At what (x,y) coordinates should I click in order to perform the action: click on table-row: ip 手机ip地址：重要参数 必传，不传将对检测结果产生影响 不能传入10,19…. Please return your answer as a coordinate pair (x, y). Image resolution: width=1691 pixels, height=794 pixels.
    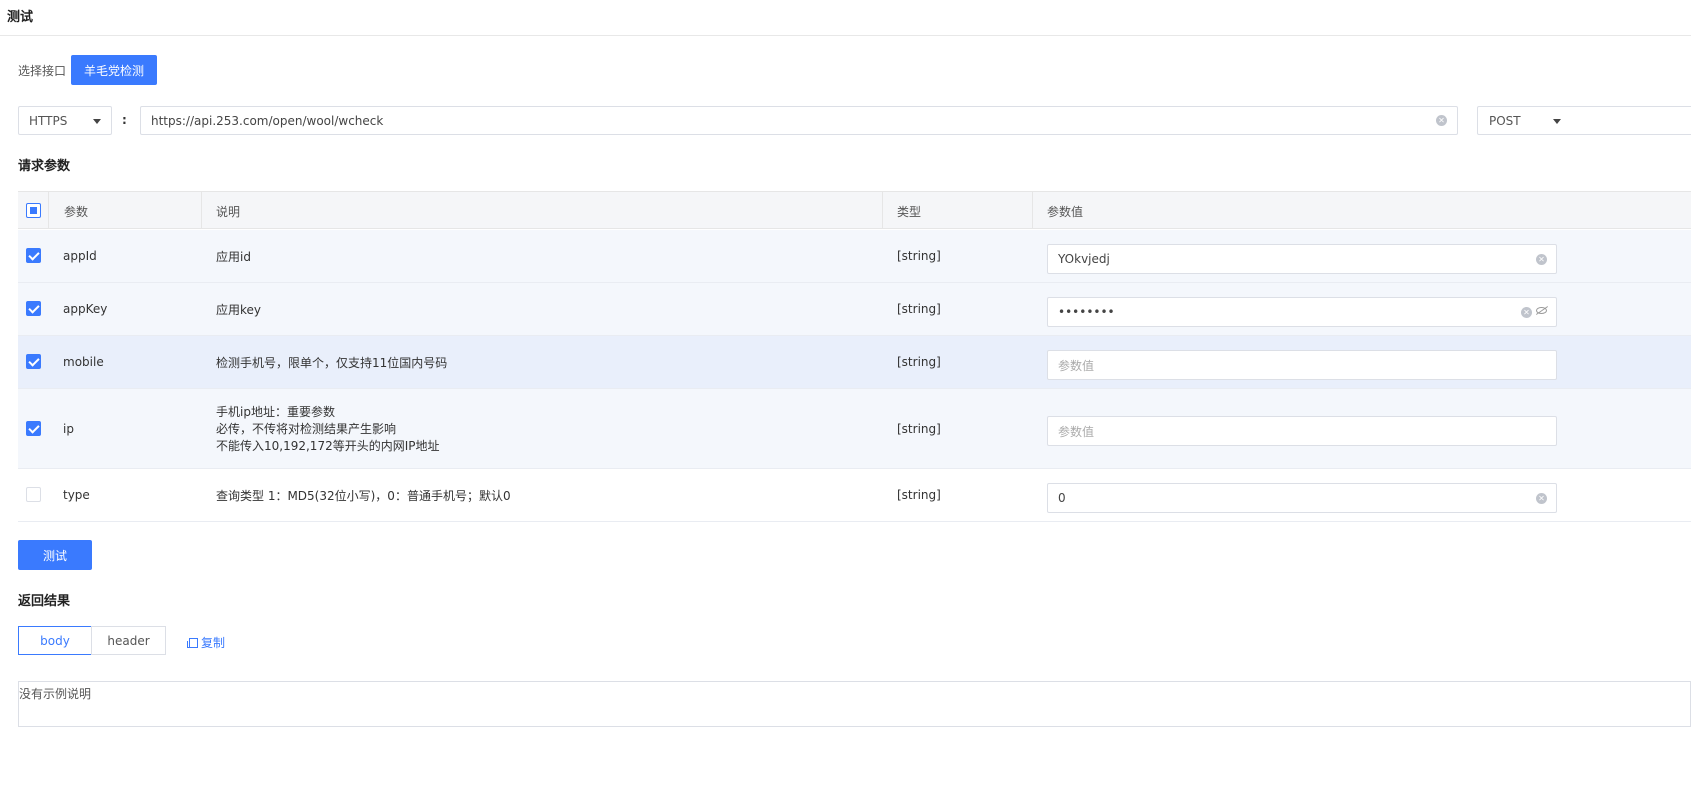
    Looking at the image, I should click on (854, 429).